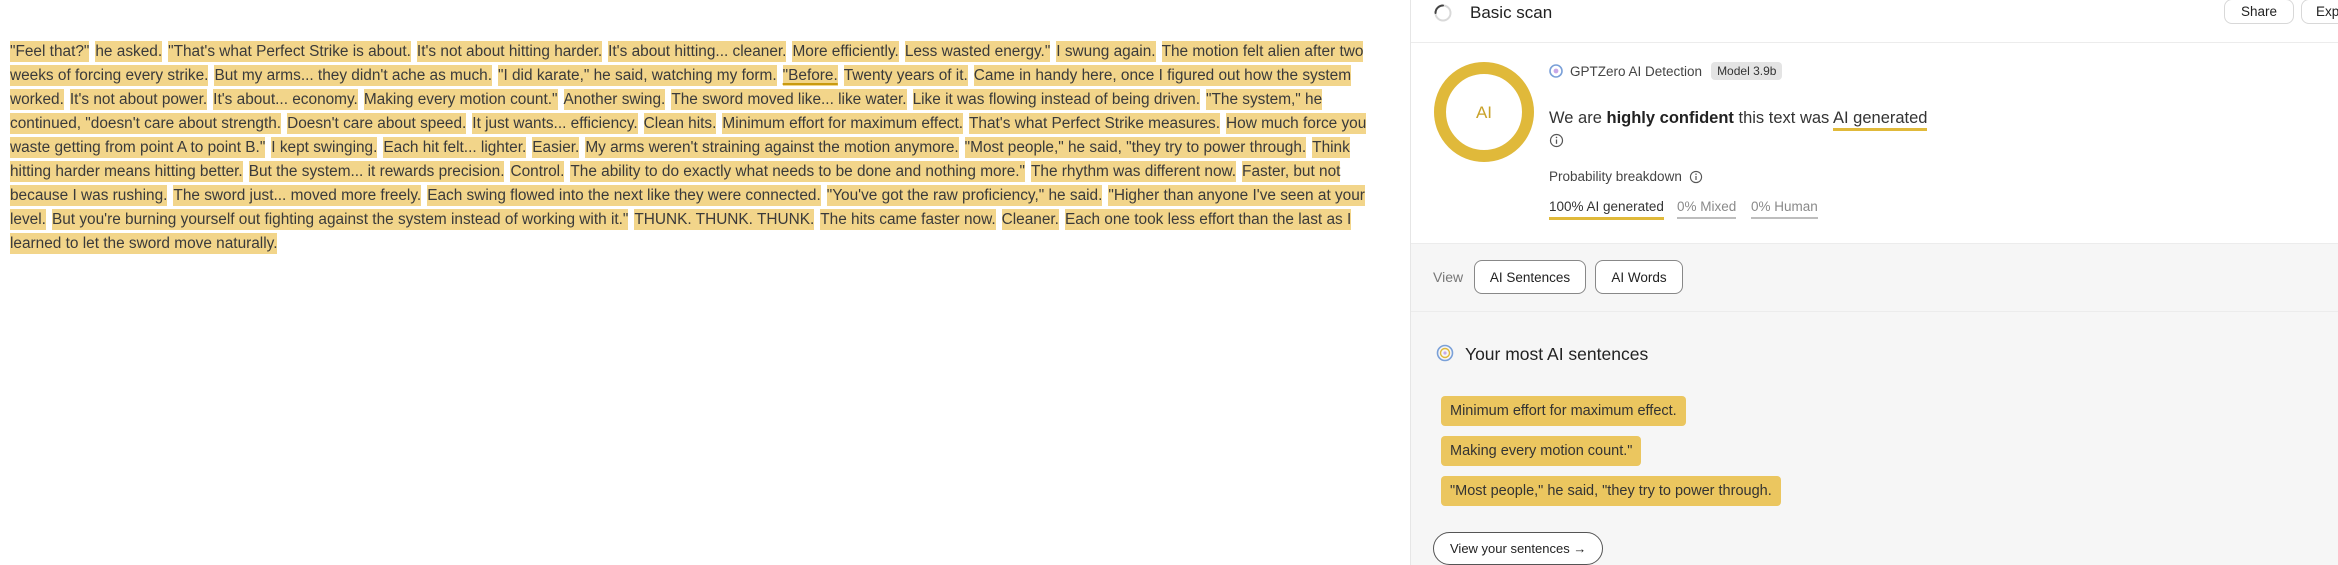  Describe the element at coordinates (376, 171) in the screenshot. I see `ai-sentence: But the system... it rewards precision.` at that location.